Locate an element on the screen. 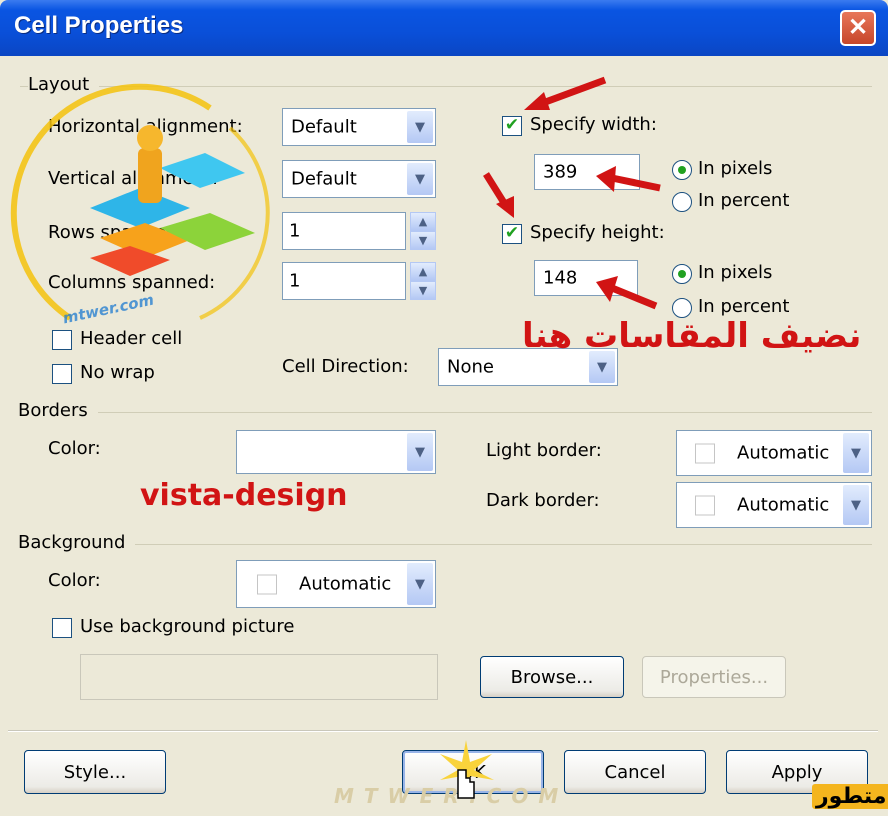  cell-direction-label: Cell Direction: is located at coordinates (345, 366).